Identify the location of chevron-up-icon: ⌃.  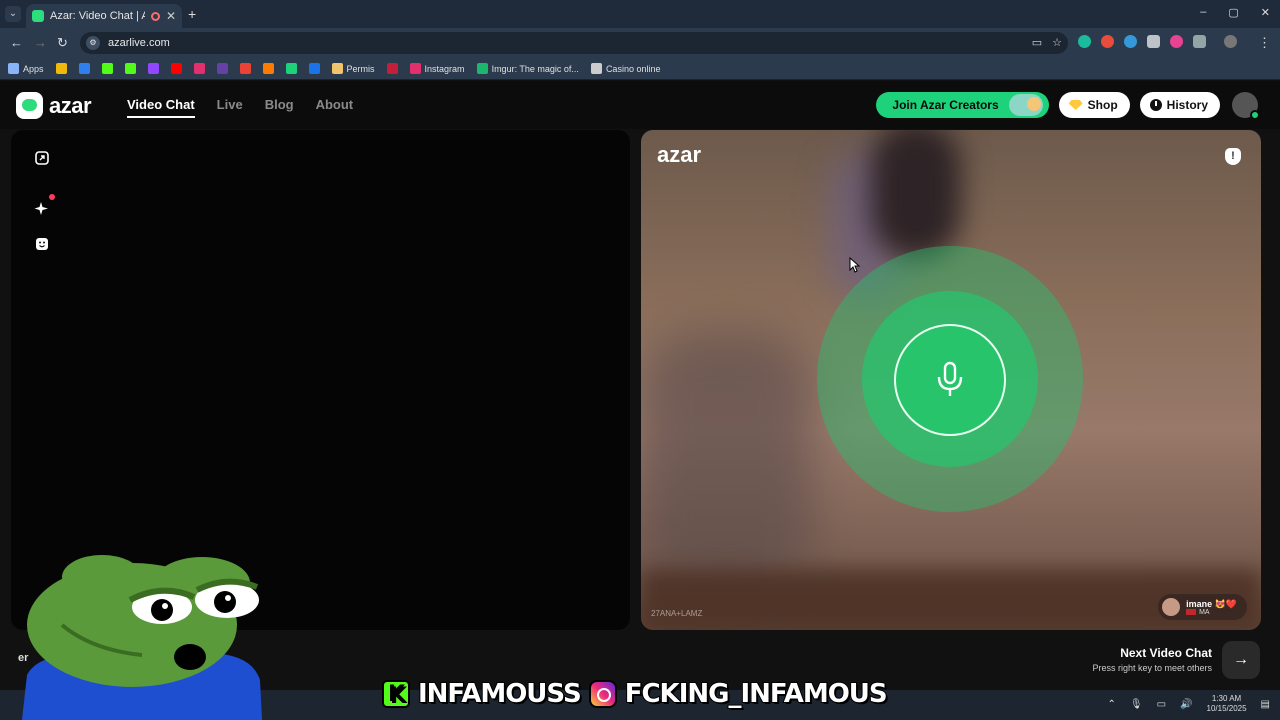
(1112, 704).